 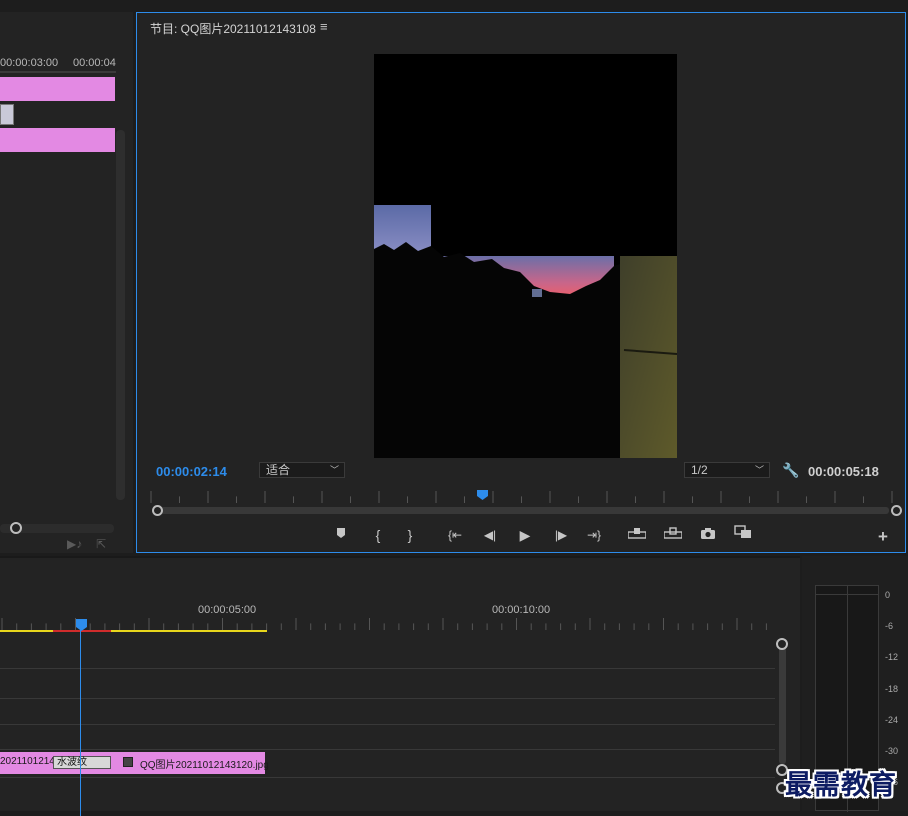 I want to click on timeline-vertical-scrollbar, so click(x=782, y=703).